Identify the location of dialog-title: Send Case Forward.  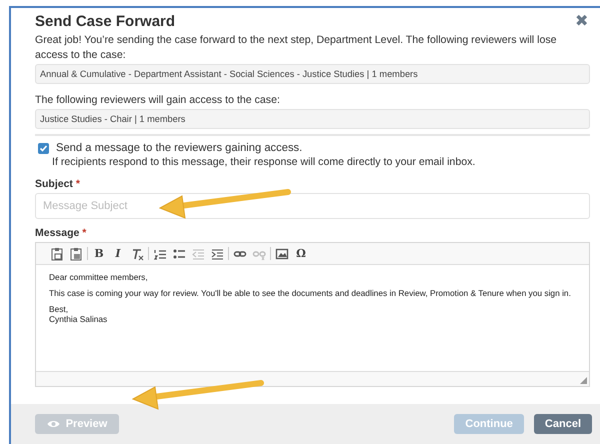
(105, 21).